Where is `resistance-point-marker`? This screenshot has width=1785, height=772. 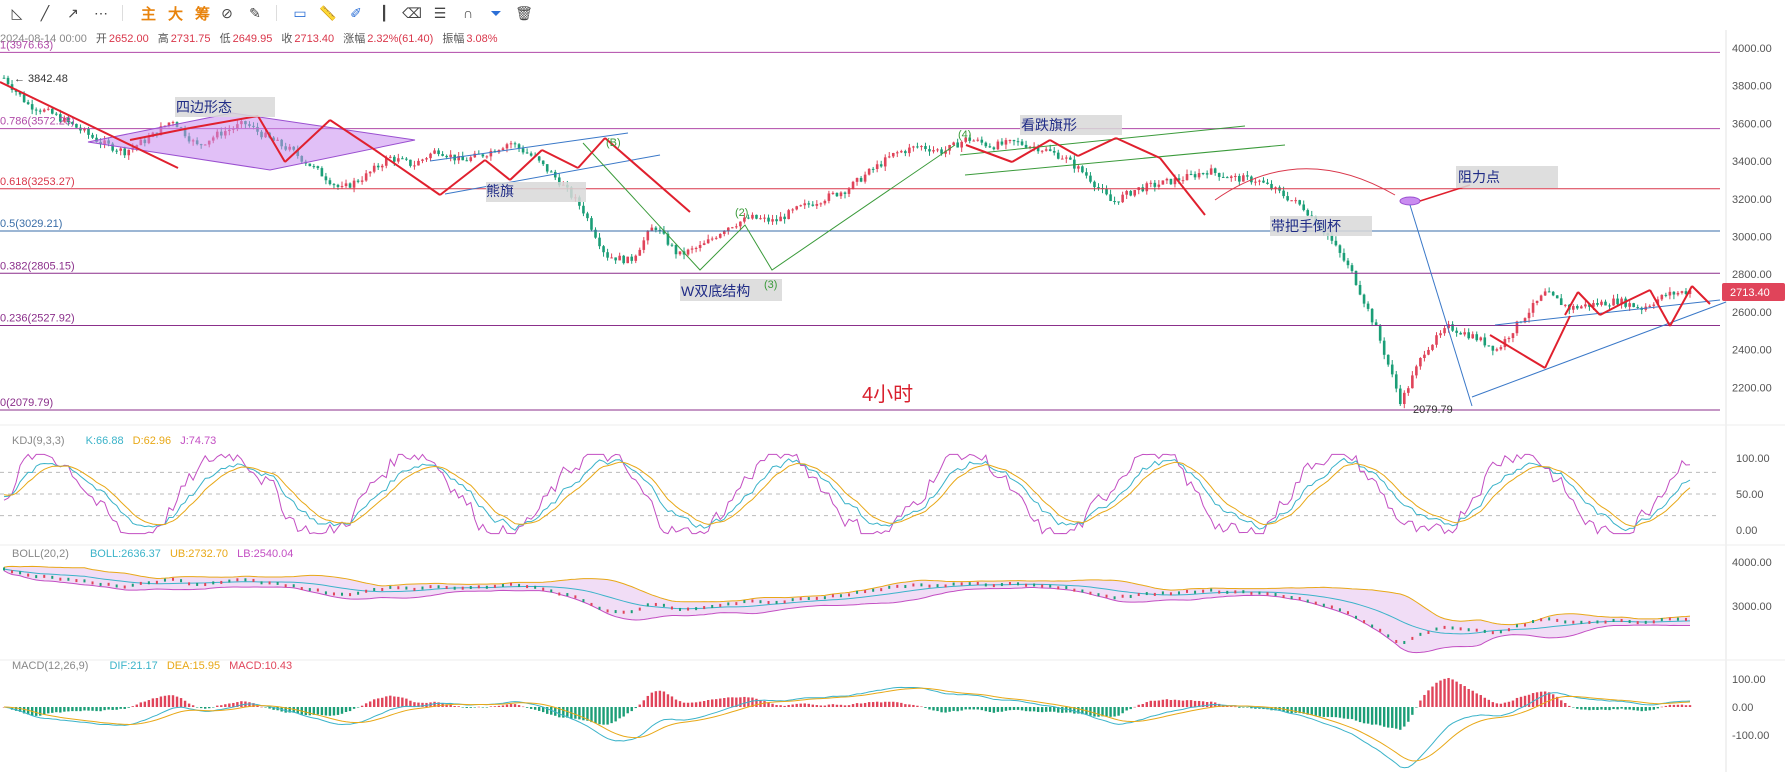 resistance-point-marker is located at coordinates (1410, 201).